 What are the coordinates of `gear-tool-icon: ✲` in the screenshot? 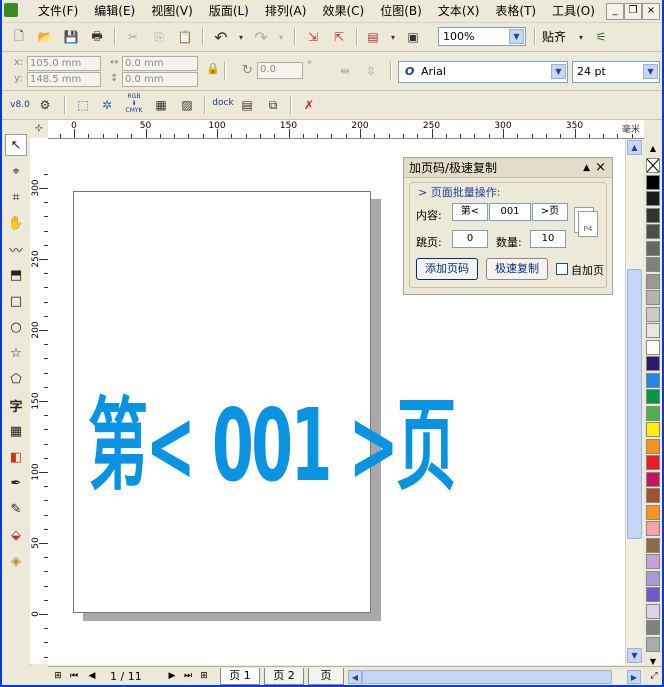 It's located at (107, 105).